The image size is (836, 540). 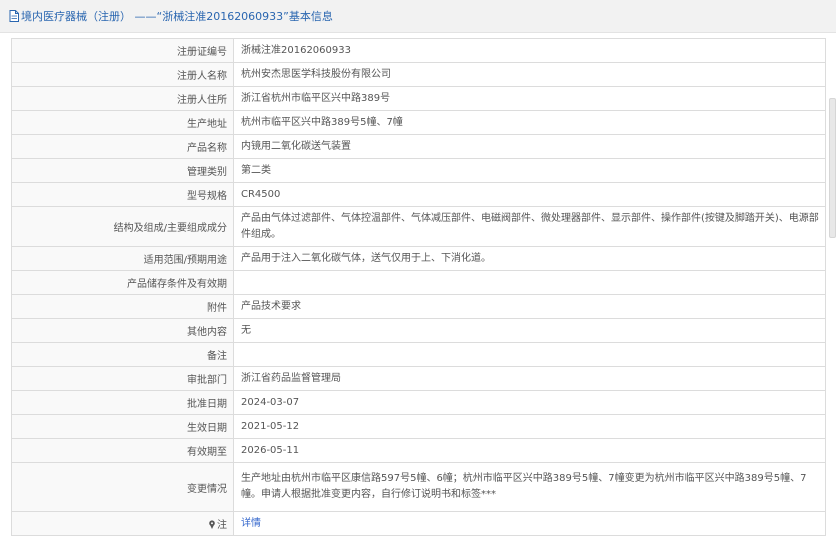 What do you see at coordinates (529, 122) in the screenshot?
I see `field-value: 杭州市临平区兴中路389号5幢、7幢` at bounding box center [529, 122].